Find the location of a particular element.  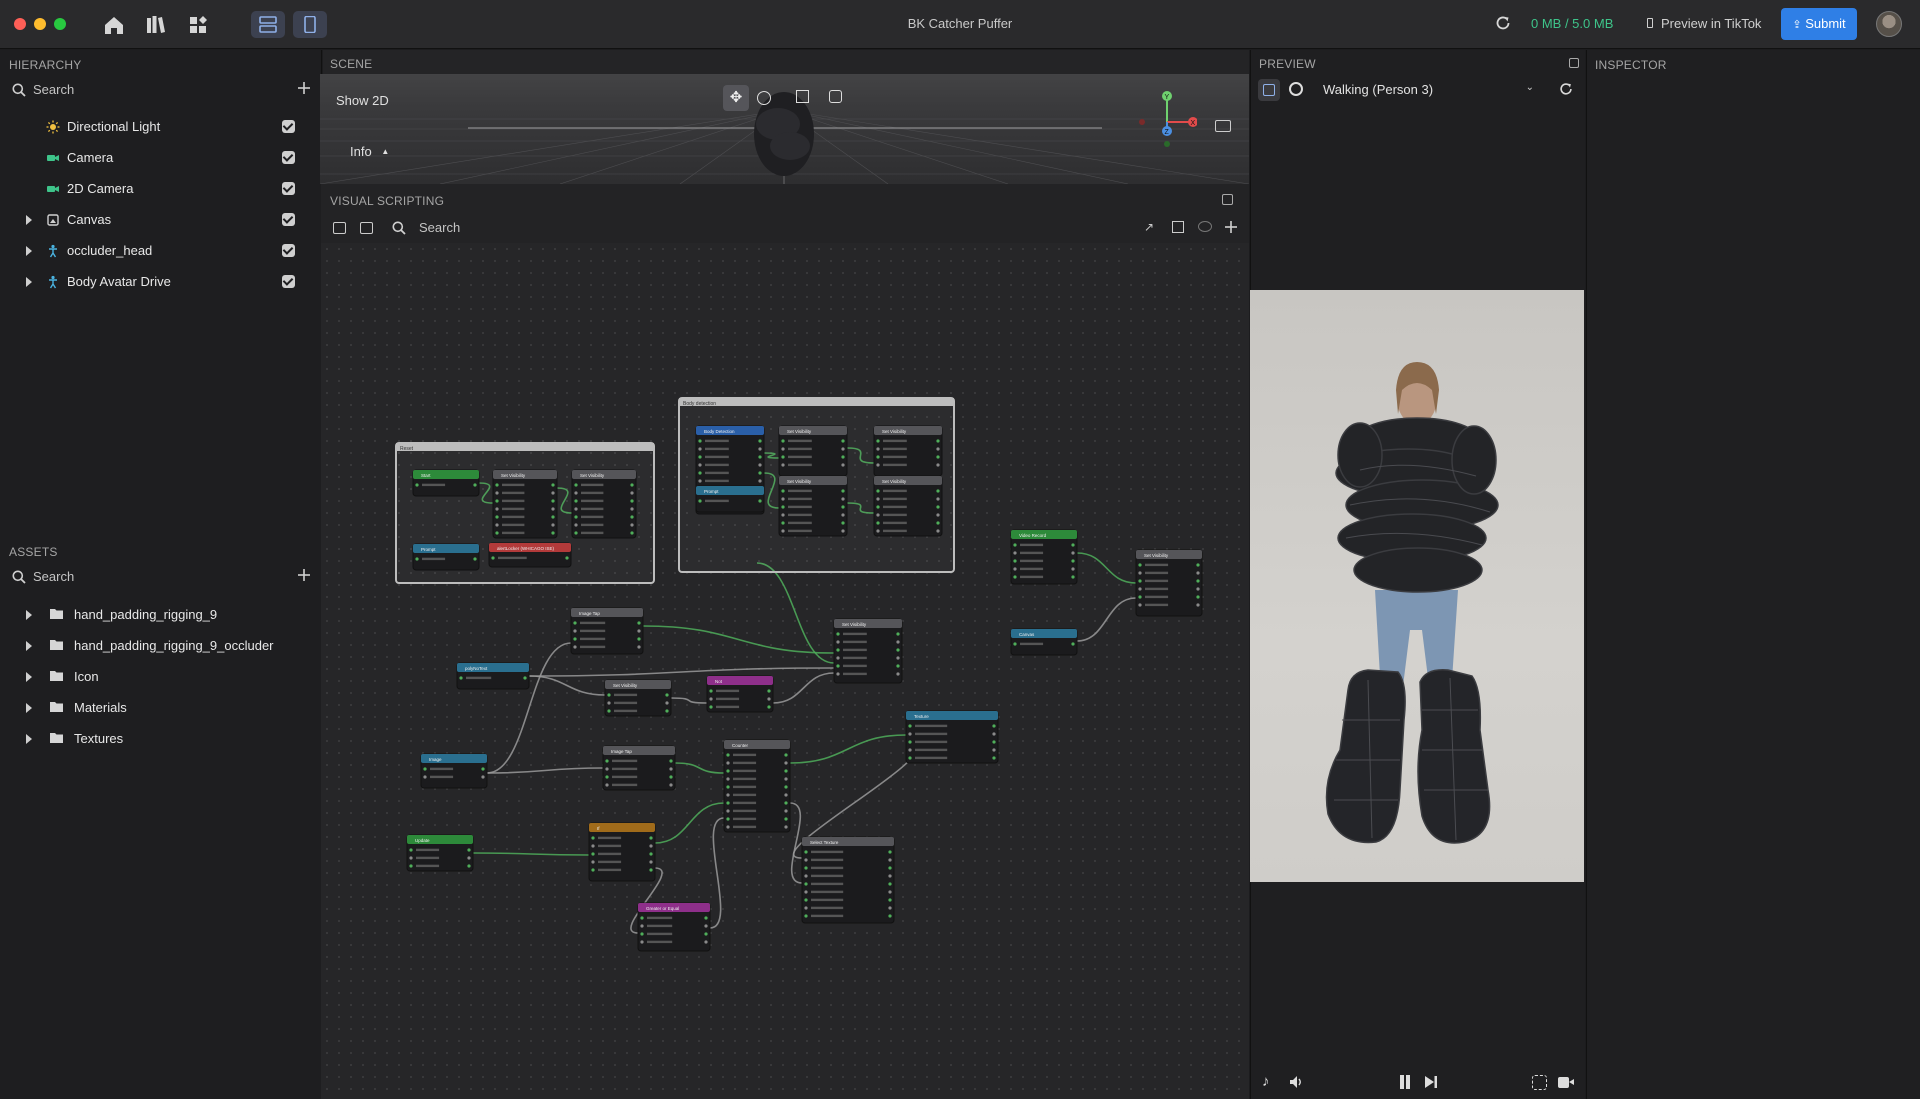

minimize-window-button is located at coordinates (40, 24).